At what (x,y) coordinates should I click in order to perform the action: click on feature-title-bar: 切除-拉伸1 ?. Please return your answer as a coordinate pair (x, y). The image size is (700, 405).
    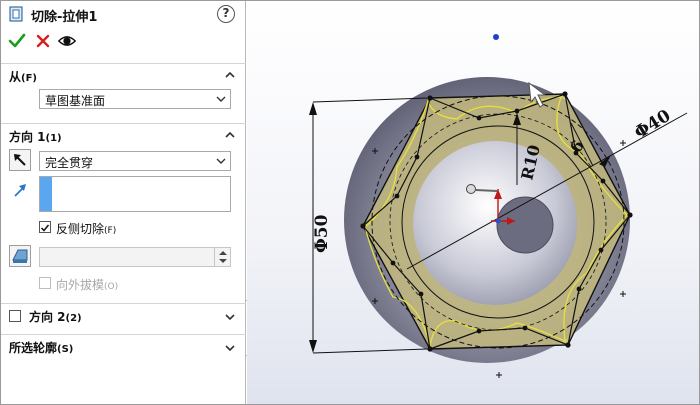
    Looking at the image, I should click on (123, 14).